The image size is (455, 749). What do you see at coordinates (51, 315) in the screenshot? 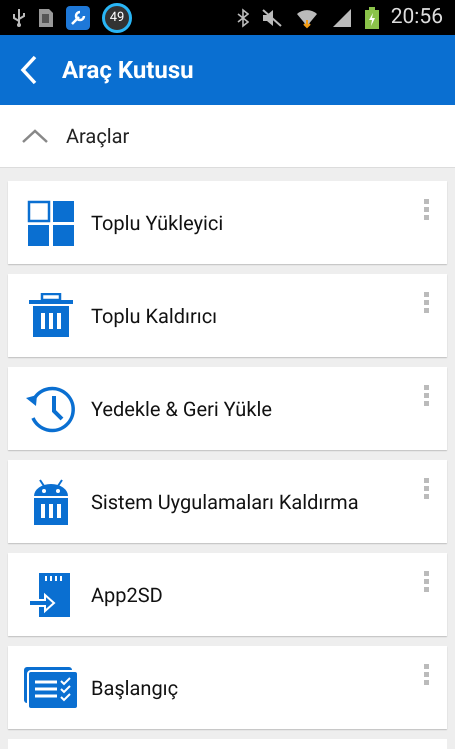
I see `trash-icon` at bounding box center [51, 315].